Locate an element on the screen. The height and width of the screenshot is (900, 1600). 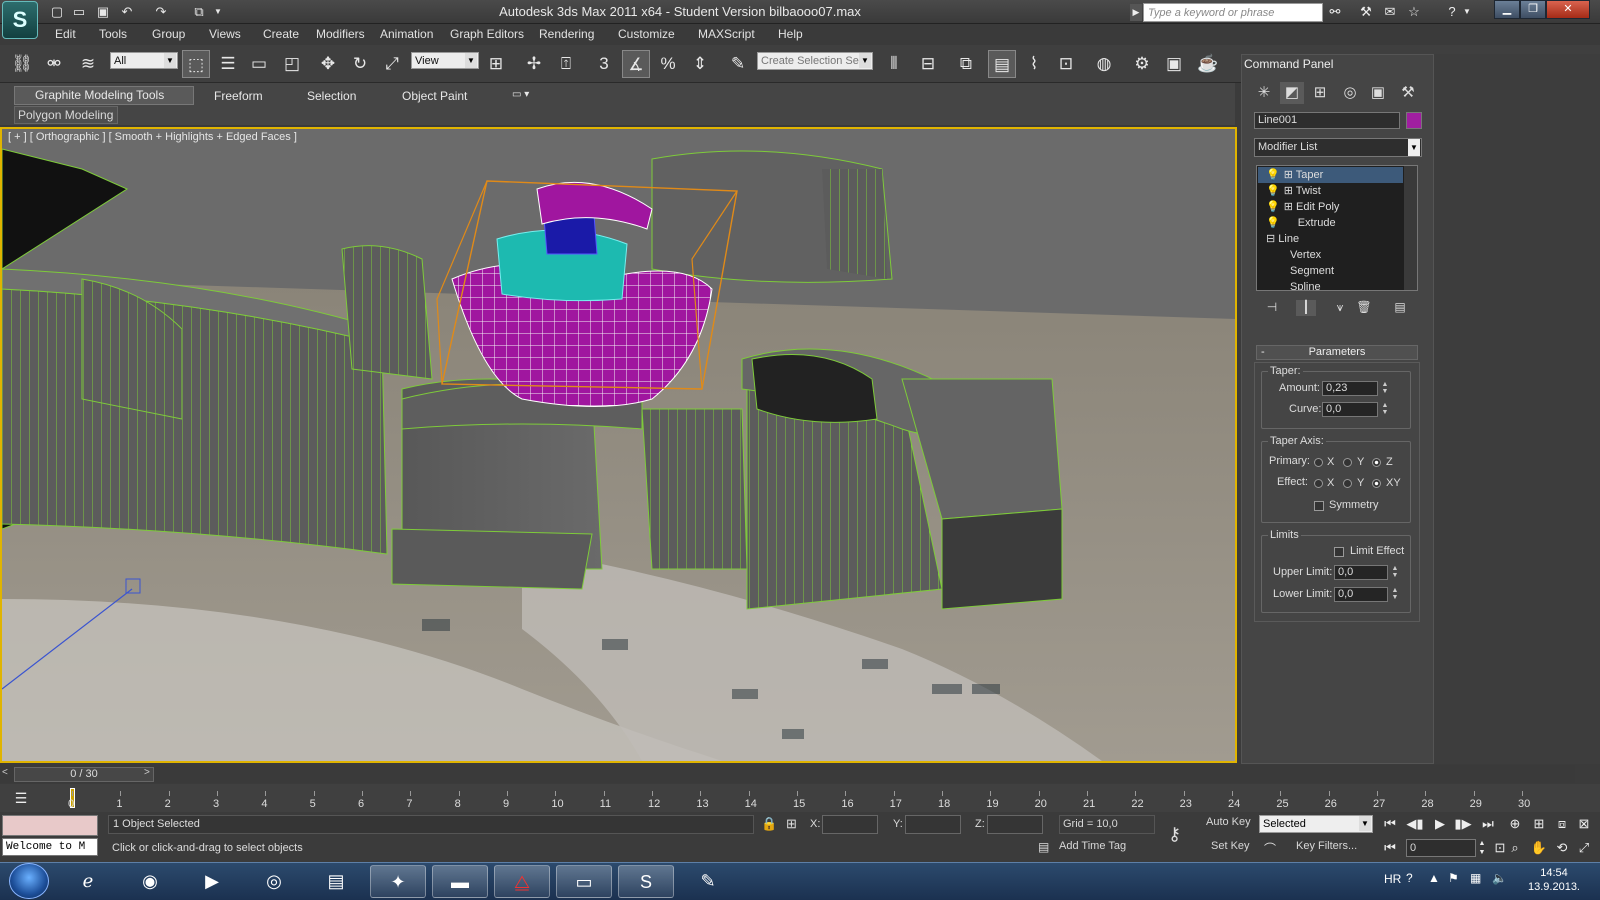
configure-modifier-sets-icon: ▤ is located at coordinates (1400, 308).